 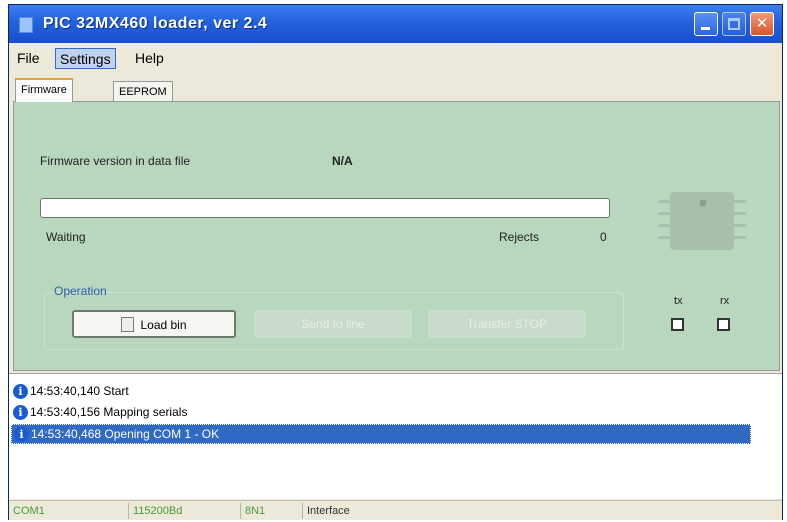 I want to click on maximize-button, so click(x=734, y=24).